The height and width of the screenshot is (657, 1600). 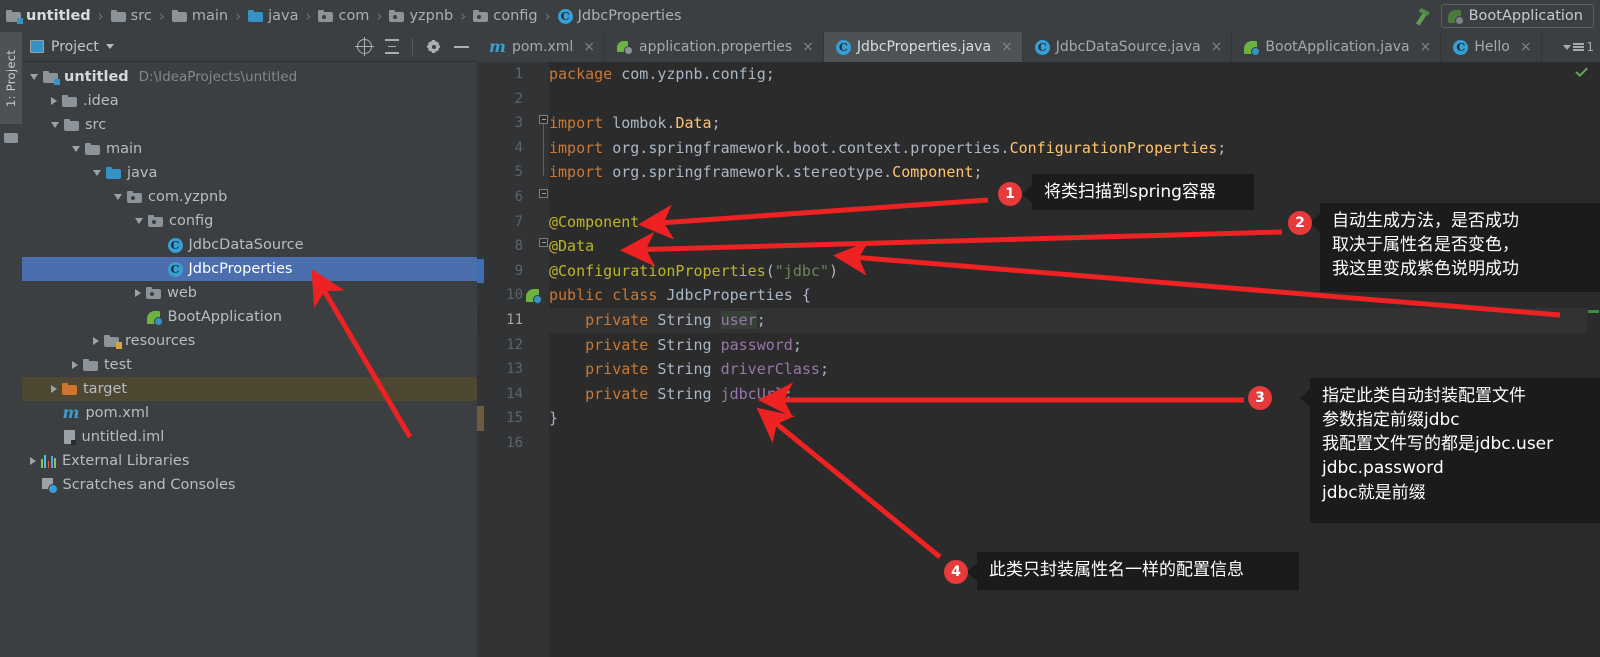 I want to click on code-line: 13 private String driverClass;, so click(x=1038, y=369).